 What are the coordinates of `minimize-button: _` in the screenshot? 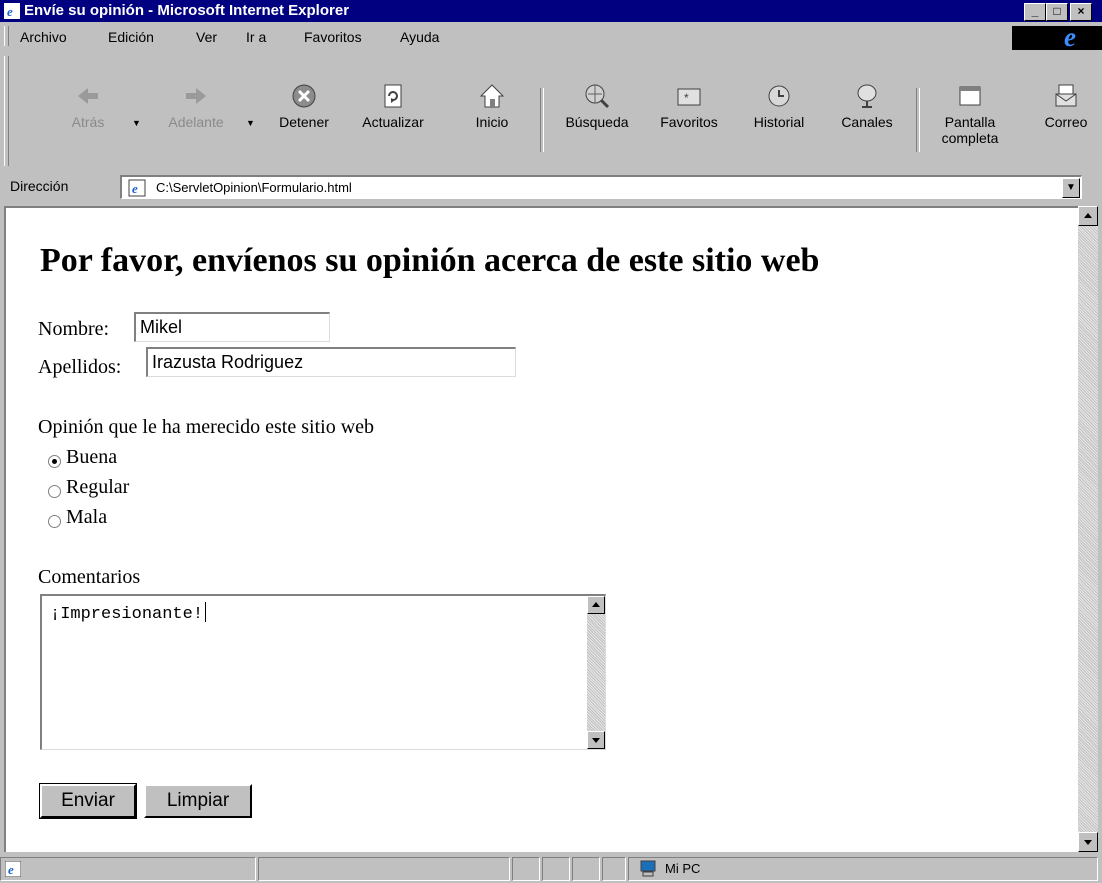 It's located at (1035, 12).